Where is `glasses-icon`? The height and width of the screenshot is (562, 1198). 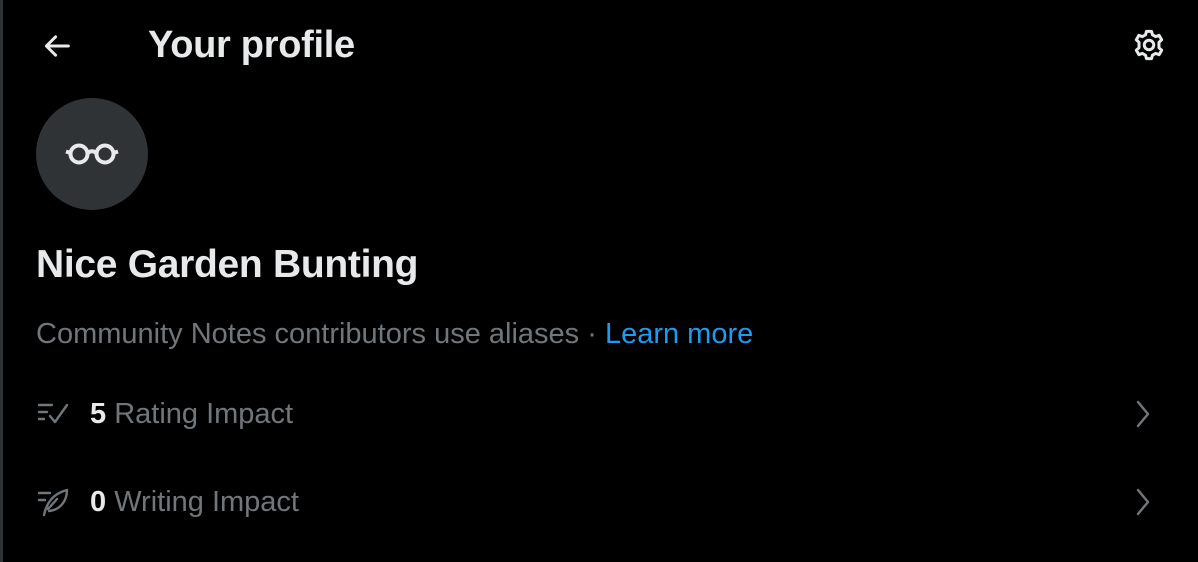
glasses-icon is located at coordinates (92, 154).